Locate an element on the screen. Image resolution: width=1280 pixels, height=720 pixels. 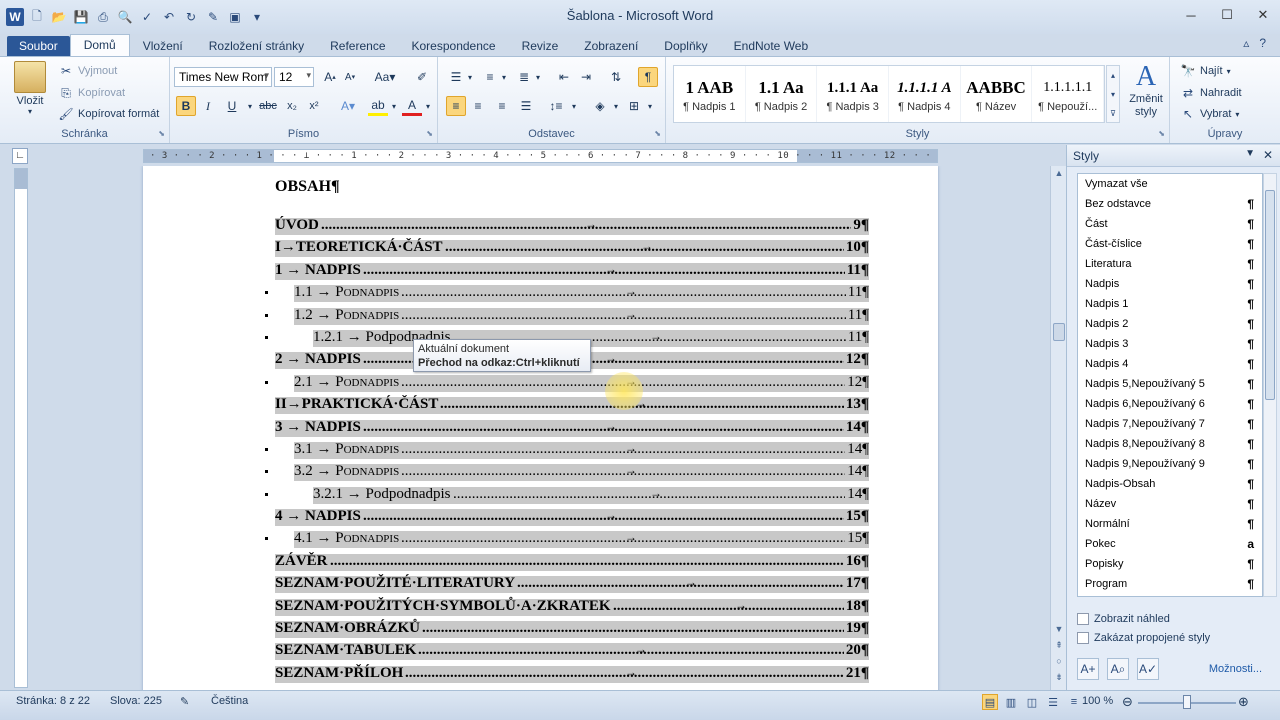
increase-indent-icon: ⇥ is located at coordinates (586, 77).